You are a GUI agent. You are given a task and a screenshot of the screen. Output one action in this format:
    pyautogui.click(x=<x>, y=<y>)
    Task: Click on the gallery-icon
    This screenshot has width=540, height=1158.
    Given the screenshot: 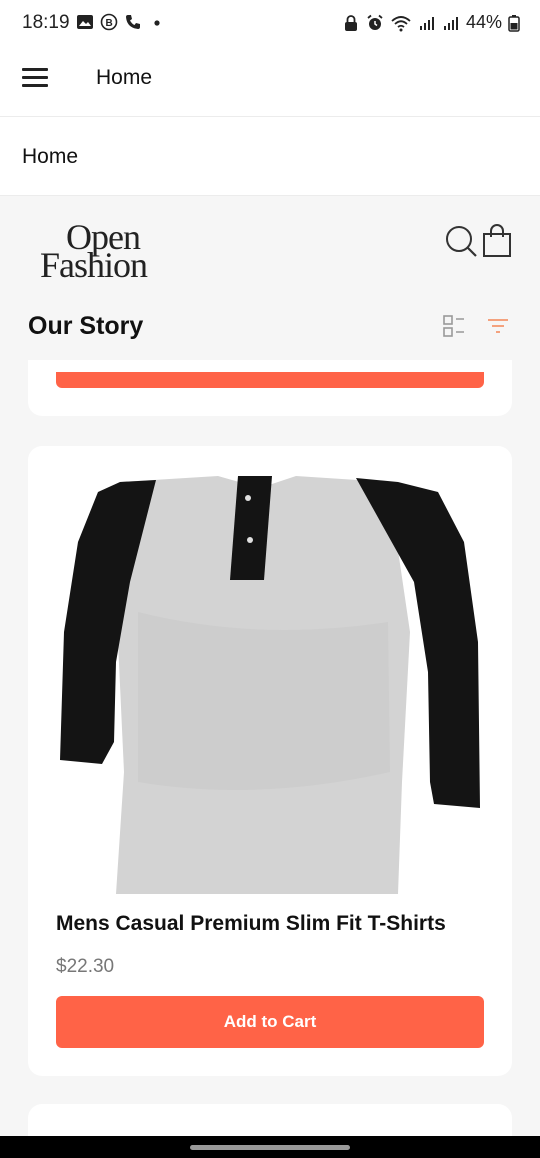 What is the action you would take?
    pyautogui.click(x=85, y=22)
    